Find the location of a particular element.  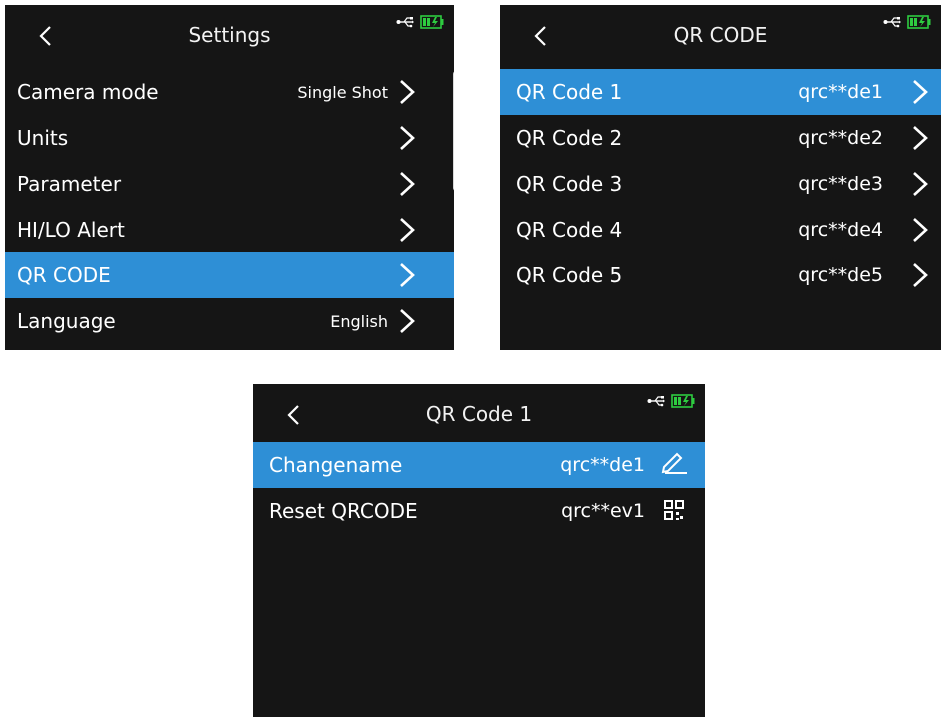

qr-code-item-2: QR Code 2 qrc**de2 is located at coordinates (720, 138).